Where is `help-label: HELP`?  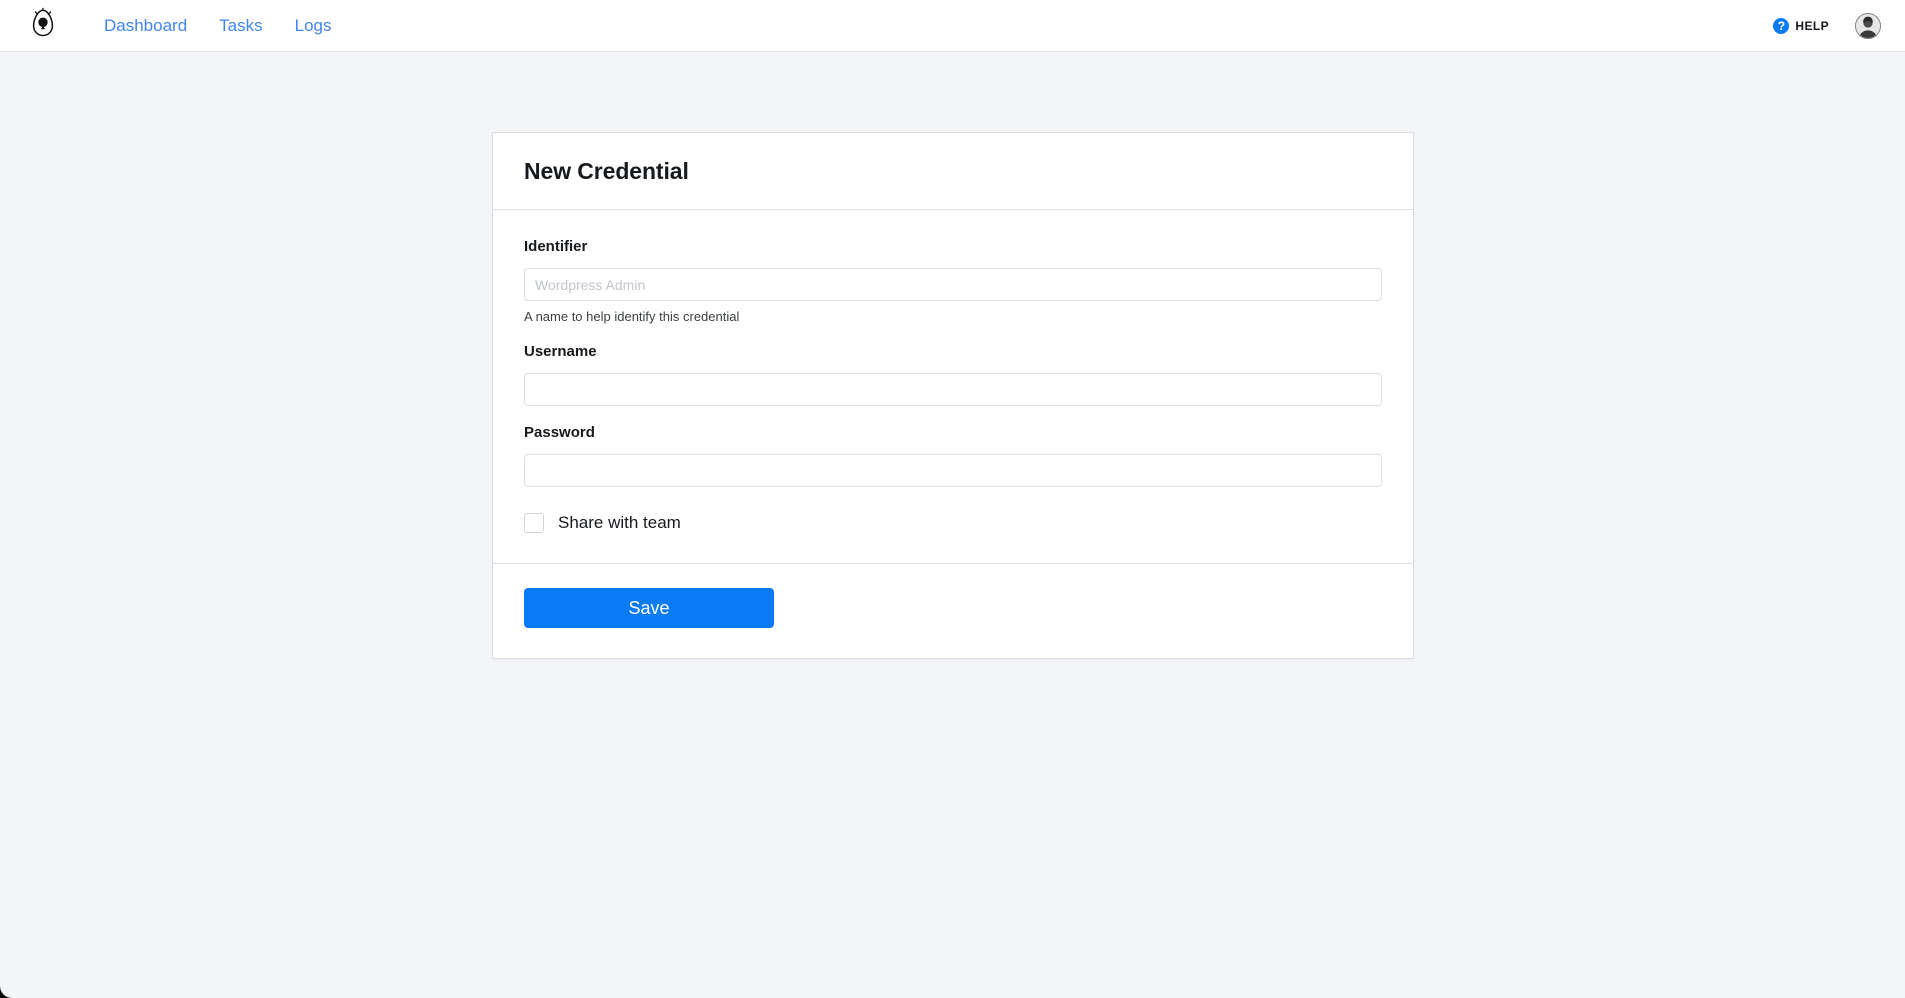 help-label: HELP is located at coordinates (1812, 25).